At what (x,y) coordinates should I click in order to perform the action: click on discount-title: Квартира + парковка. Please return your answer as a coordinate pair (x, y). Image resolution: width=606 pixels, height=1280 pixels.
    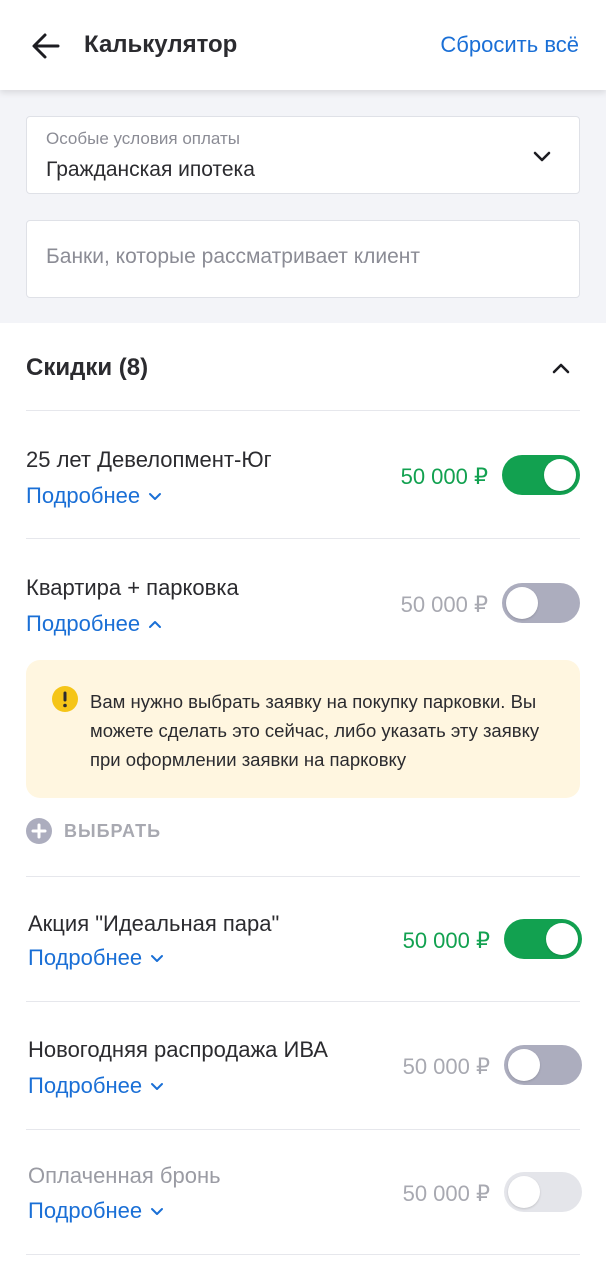
    Looking at the image, I should click on (132, 587).